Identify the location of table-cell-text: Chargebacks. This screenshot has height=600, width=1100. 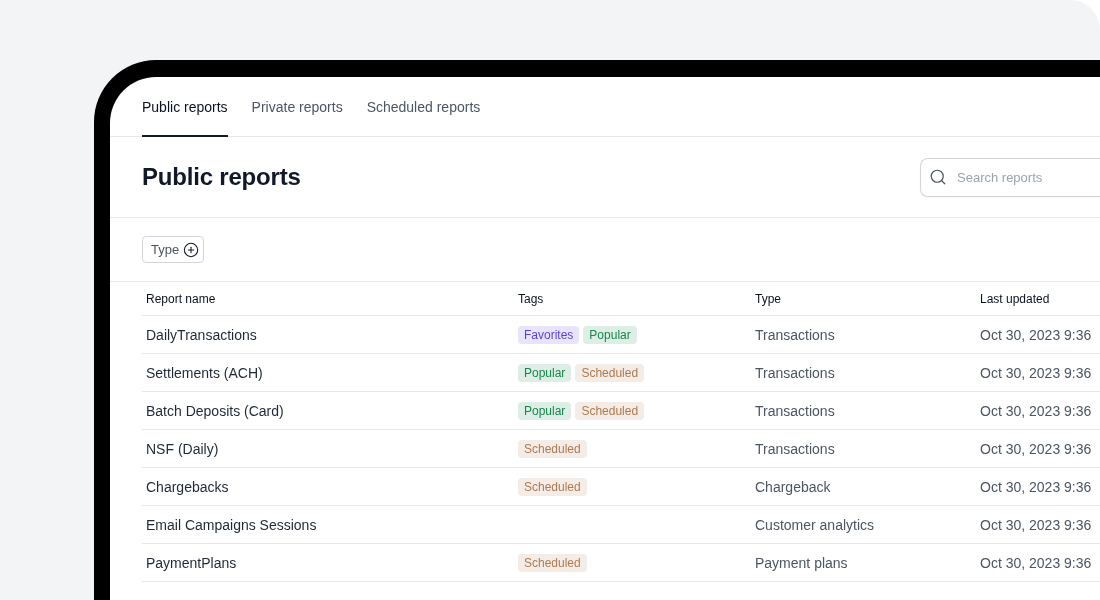
(187, 486).